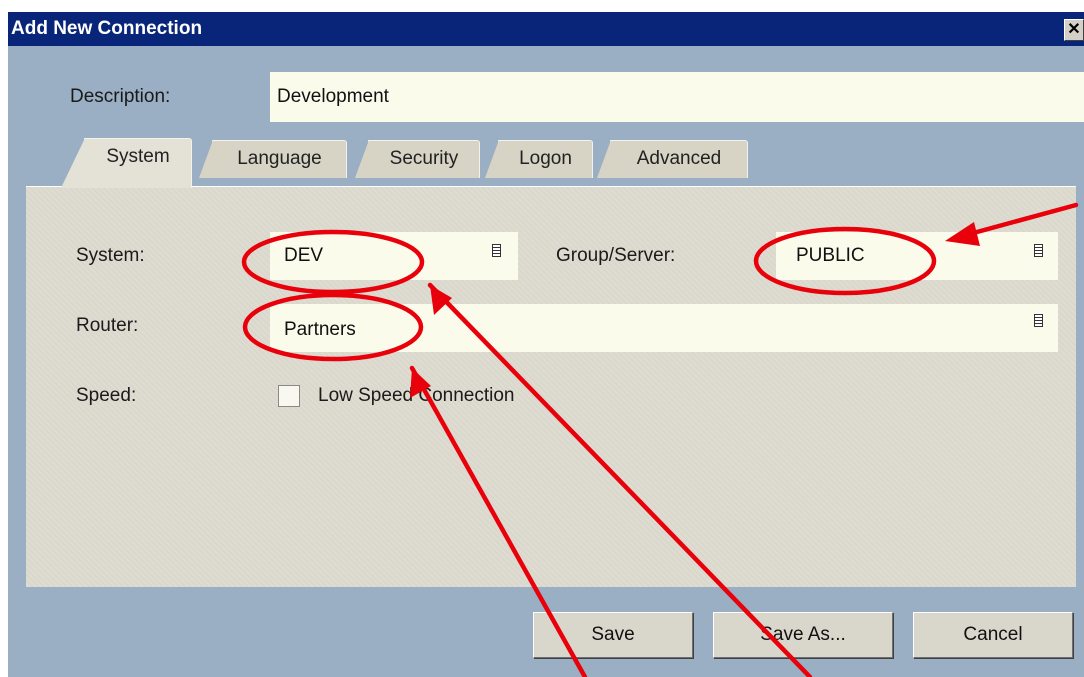  What do you see at coordinates (546, 29) in the screenshot?
I see `title-bar: Add New Connection ✕` at bounding box center [546, 29].